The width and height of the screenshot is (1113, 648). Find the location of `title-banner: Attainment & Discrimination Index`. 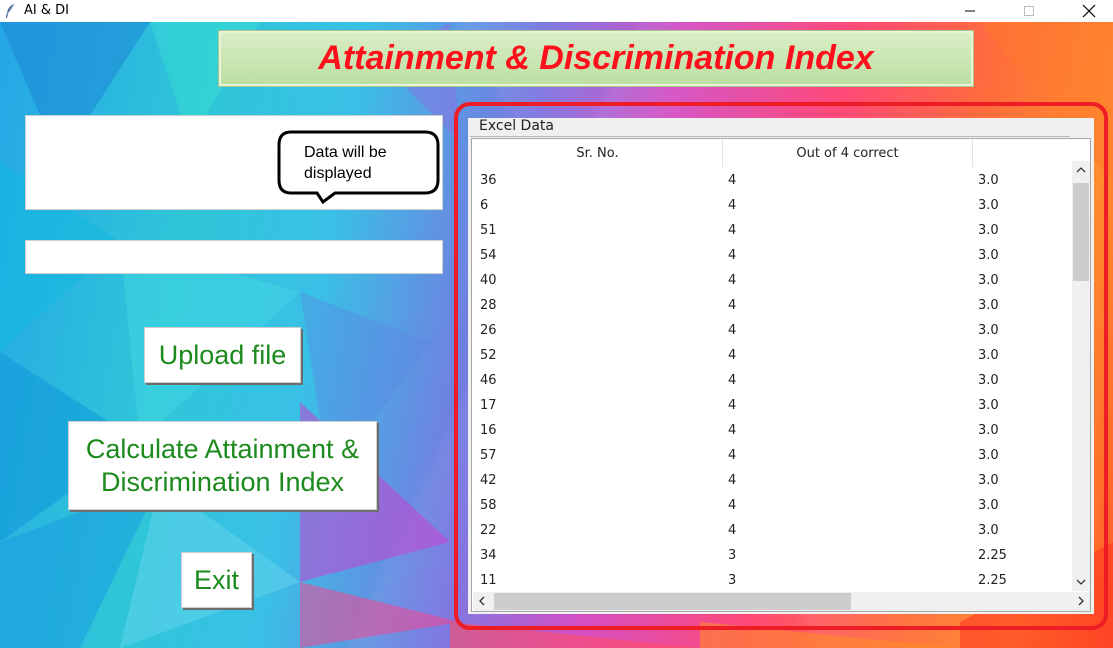

title-banner: Attainment & Discrimination Index is located at coordinates (596, 58).